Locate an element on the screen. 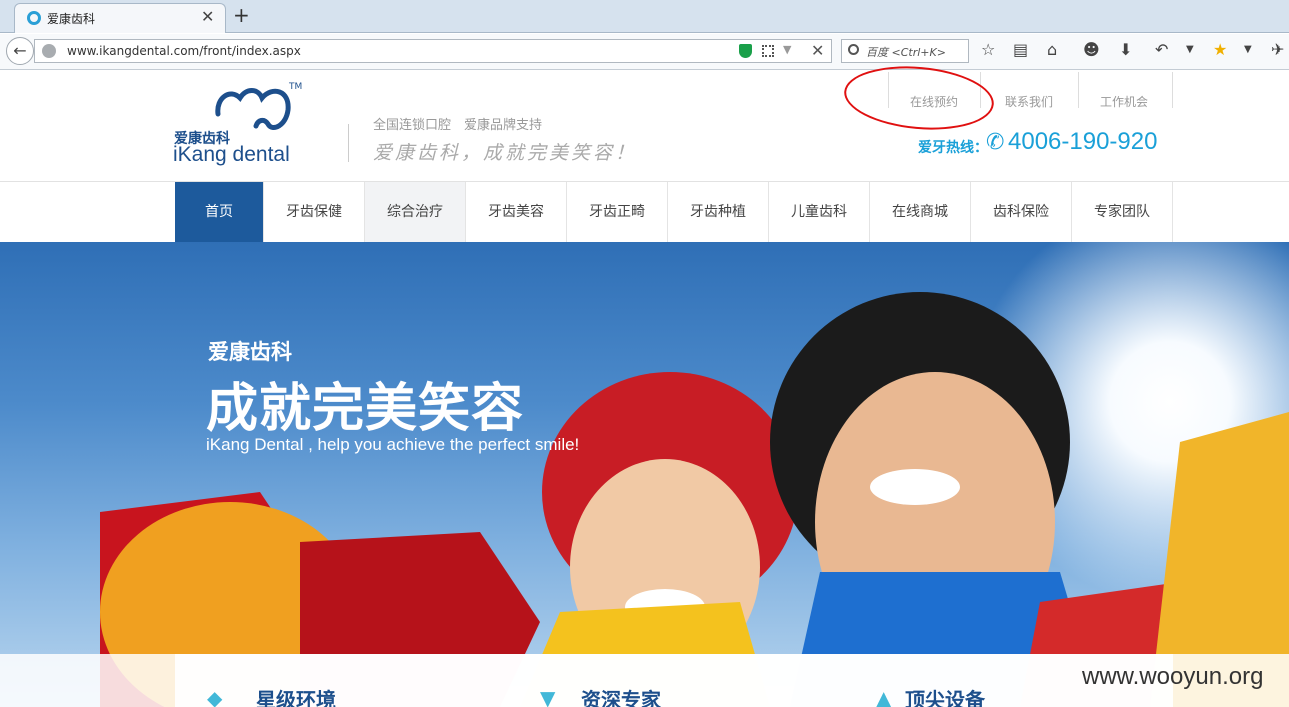  search-input: 百度 <Ctrl+K> is located at coordinates (905, 51).